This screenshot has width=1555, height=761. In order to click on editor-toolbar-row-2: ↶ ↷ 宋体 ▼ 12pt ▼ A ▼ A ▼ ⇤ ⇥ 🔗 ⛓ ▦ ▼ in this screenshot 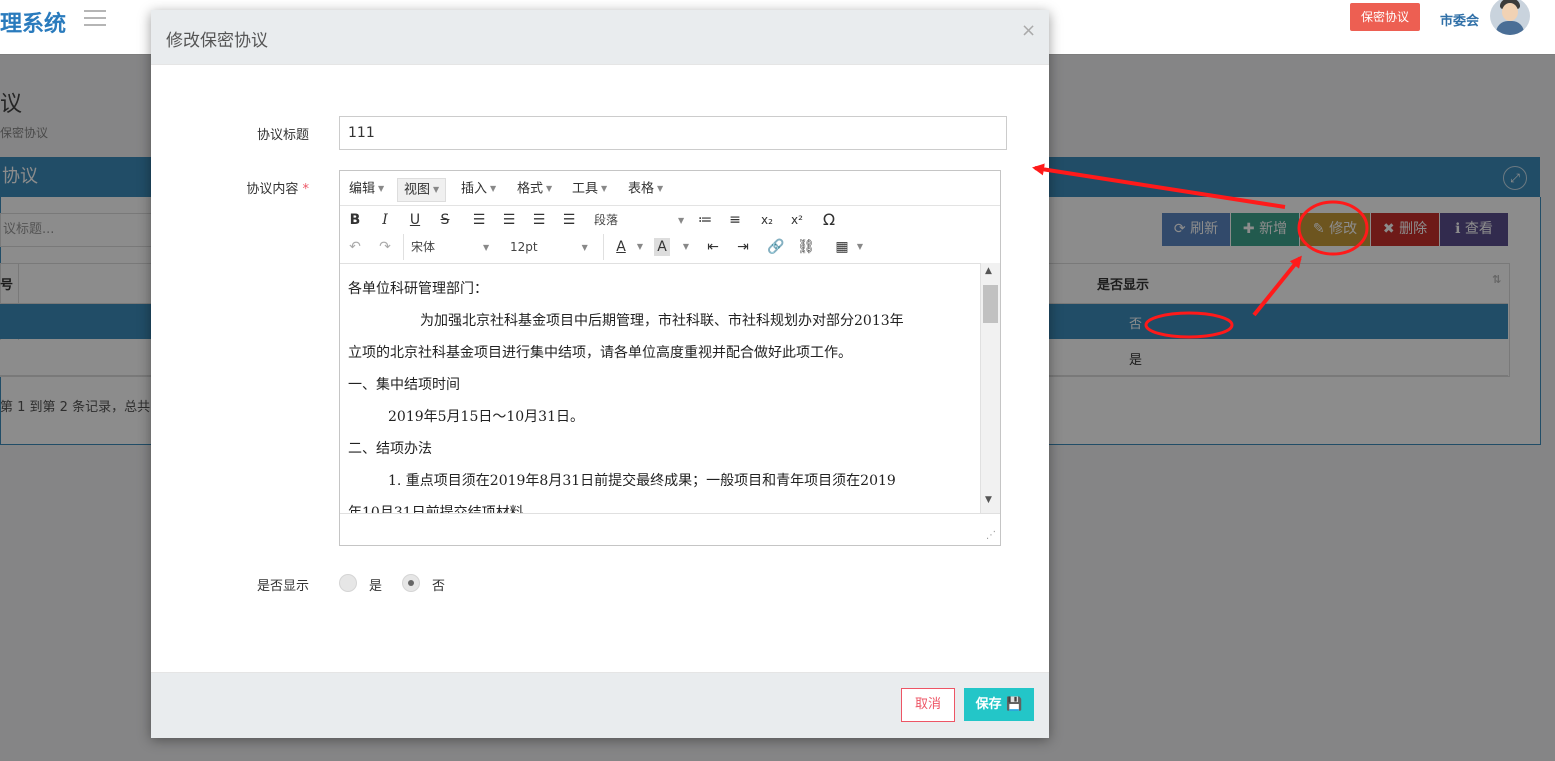, I will do `click(670, 247)`.